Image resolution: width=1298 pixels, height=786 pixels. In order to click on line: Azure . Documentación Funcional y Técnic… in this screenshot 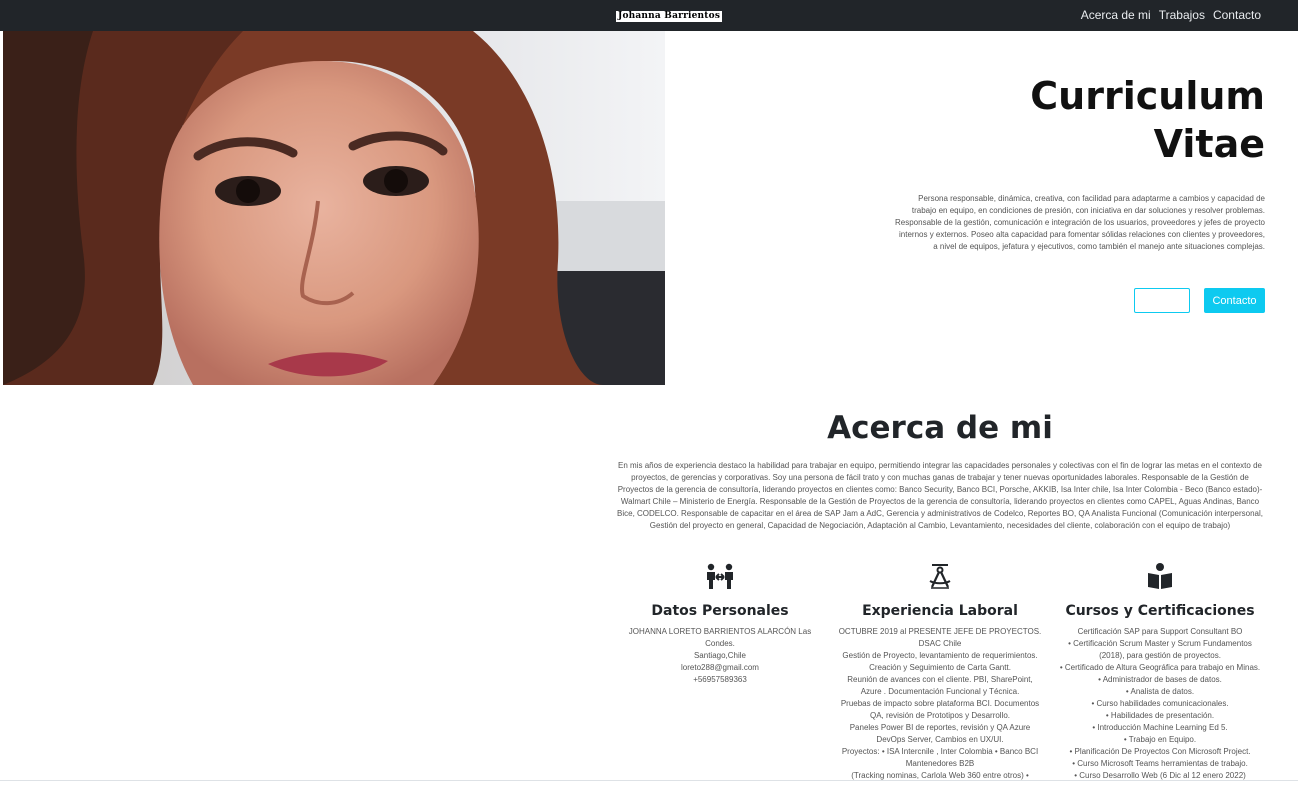, I will do `click(940, 691)`.